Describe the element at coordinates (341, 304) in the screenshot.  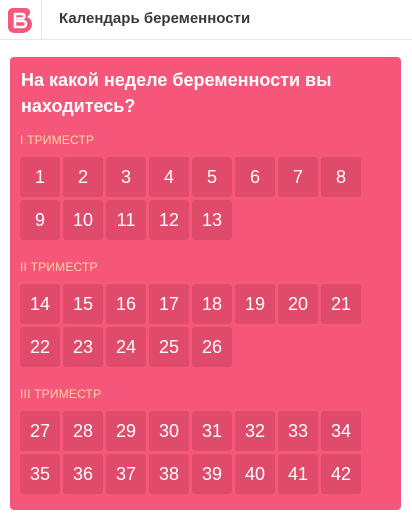
I see `week-button-21: 21` at that location.